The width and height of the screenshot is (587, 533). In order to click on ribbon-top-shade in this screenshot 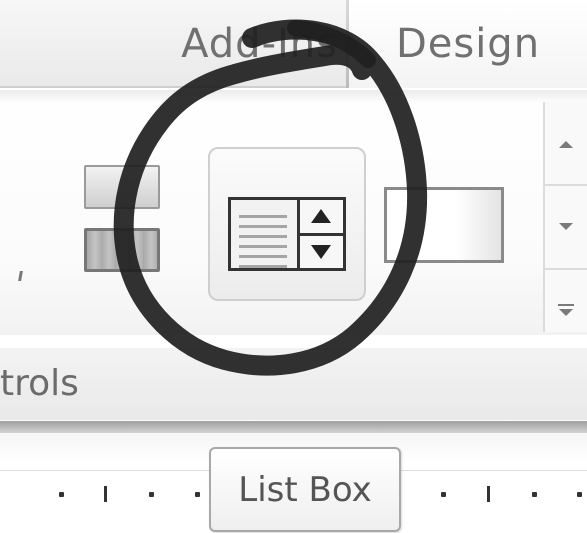, I will do `click(293, 97)`.